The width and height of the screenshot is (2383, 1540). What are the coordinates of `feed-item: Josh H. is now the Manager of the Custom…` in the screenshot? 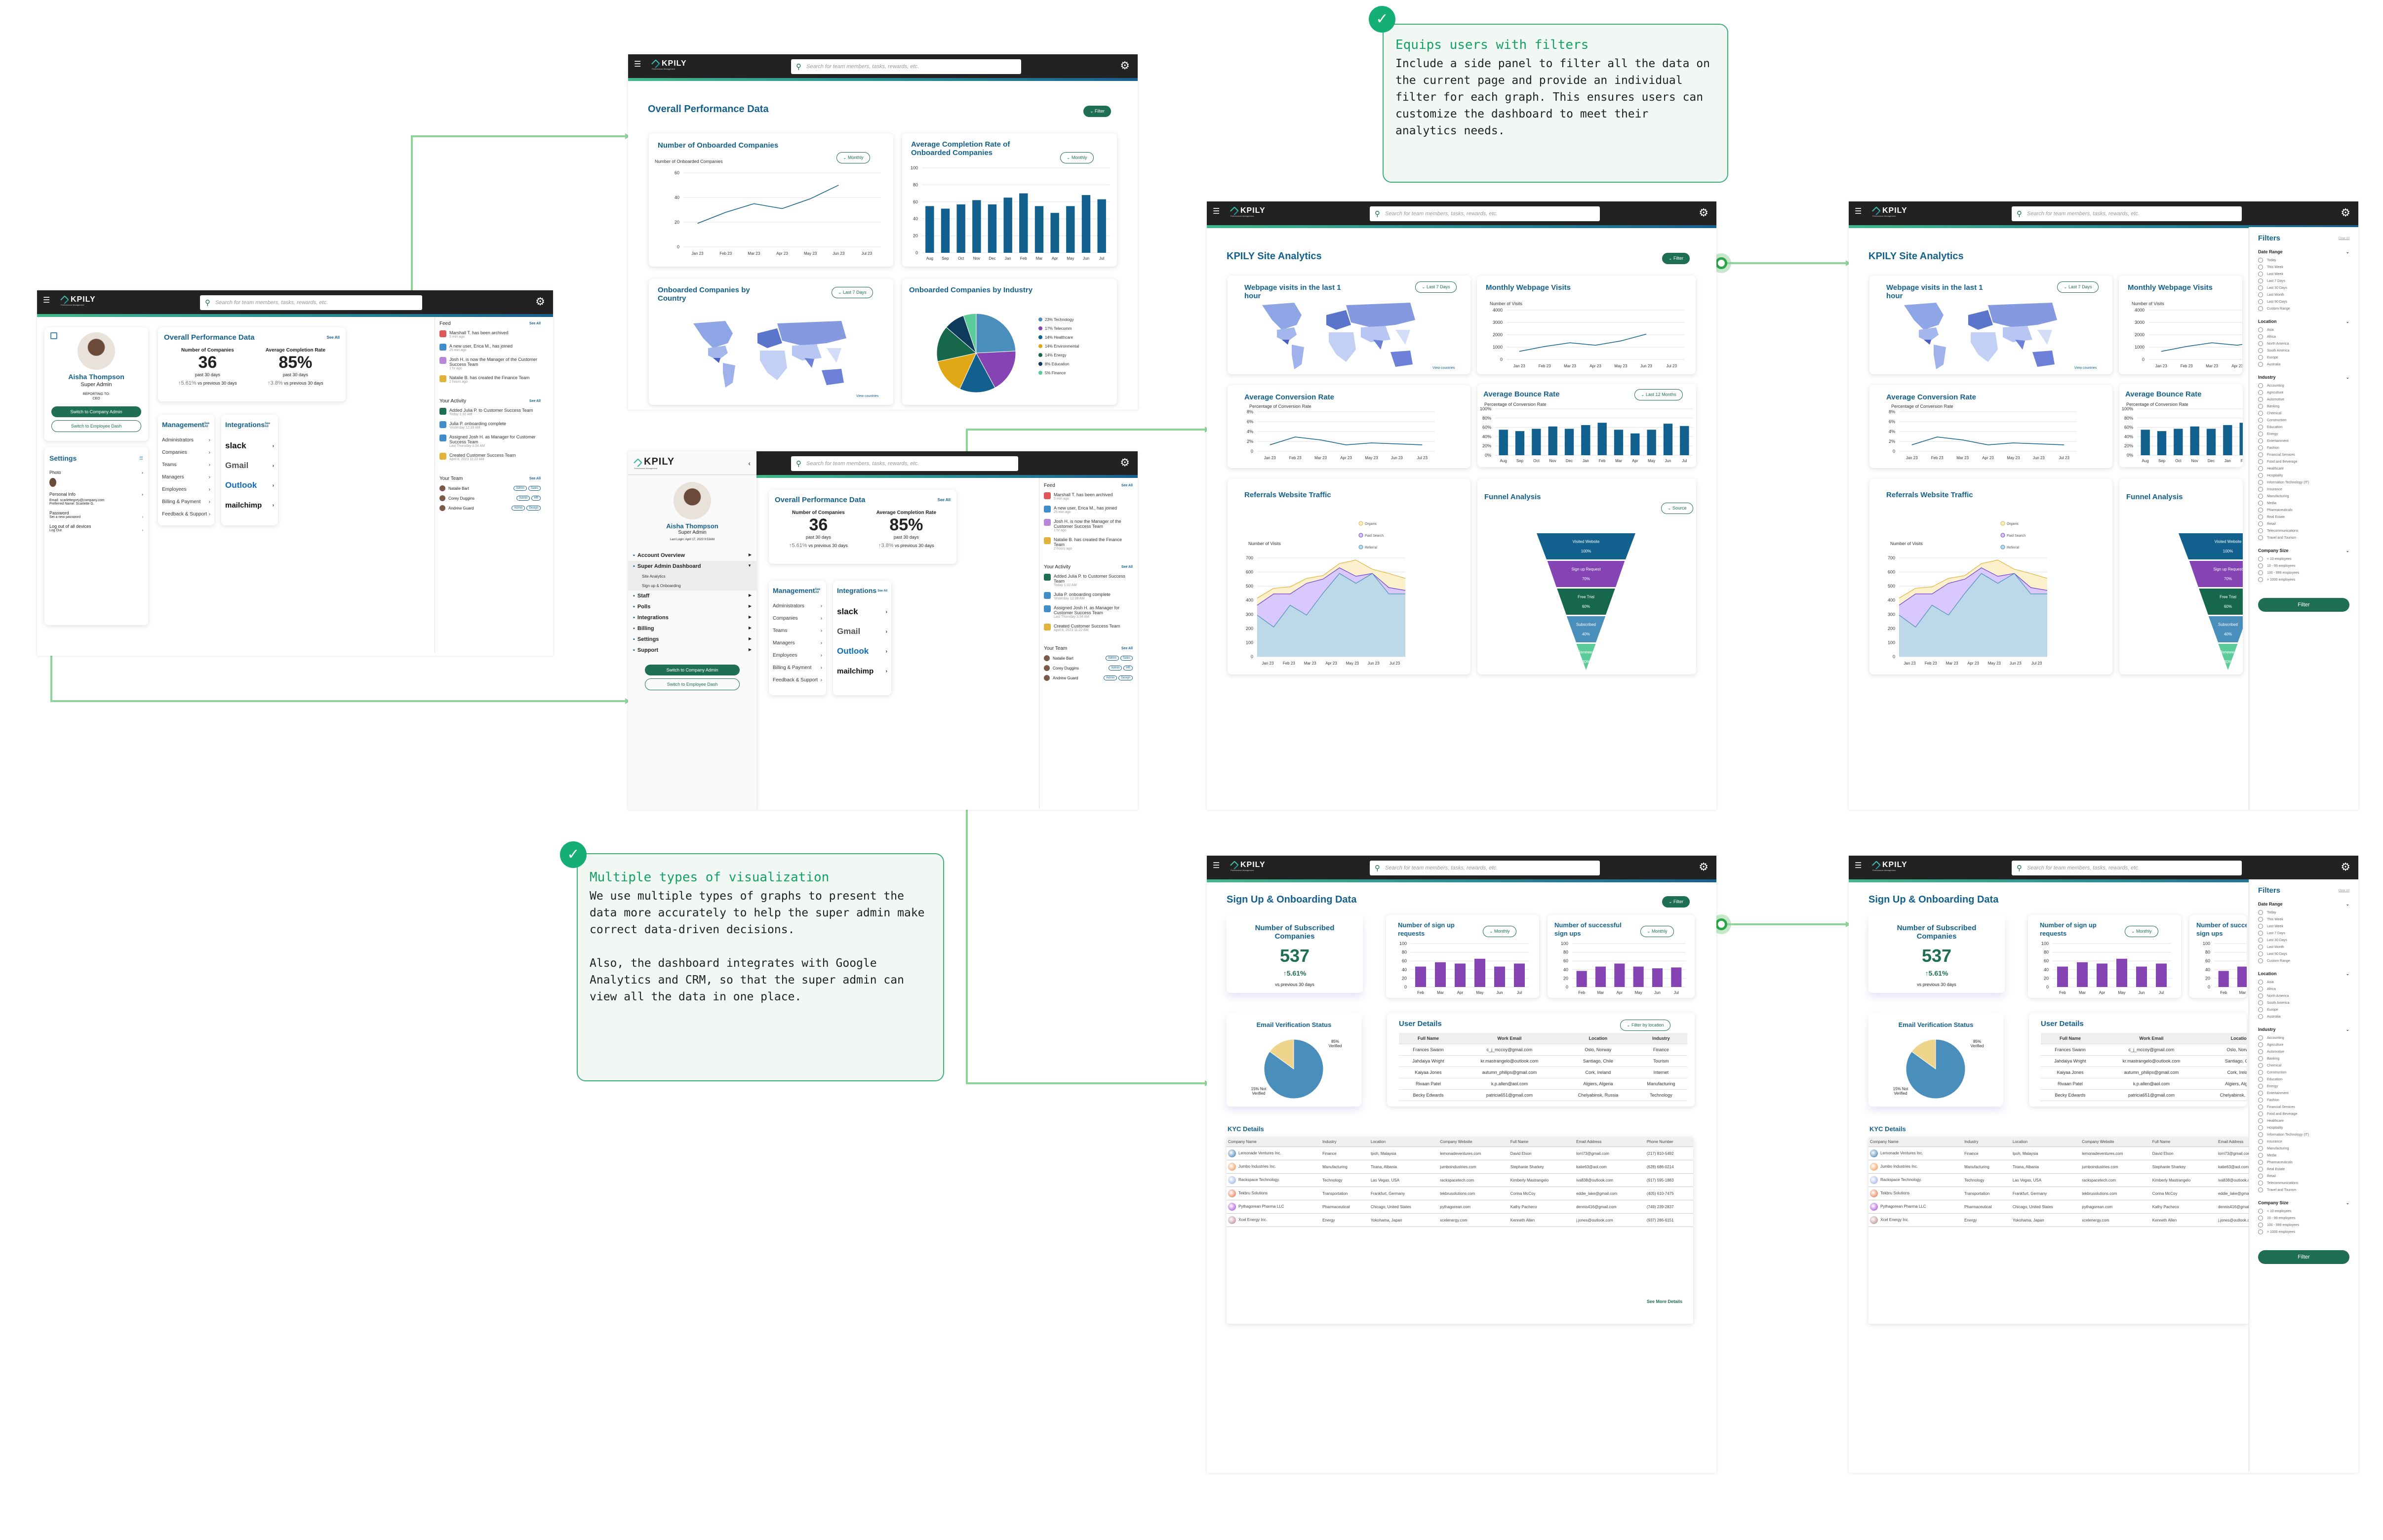 It's located at (1088, 525).